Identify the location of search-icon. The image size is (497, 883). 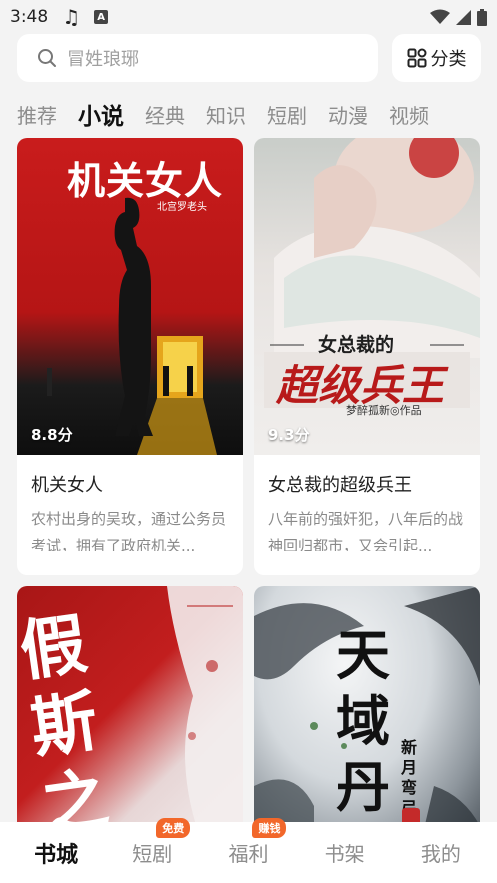
(47, 58).